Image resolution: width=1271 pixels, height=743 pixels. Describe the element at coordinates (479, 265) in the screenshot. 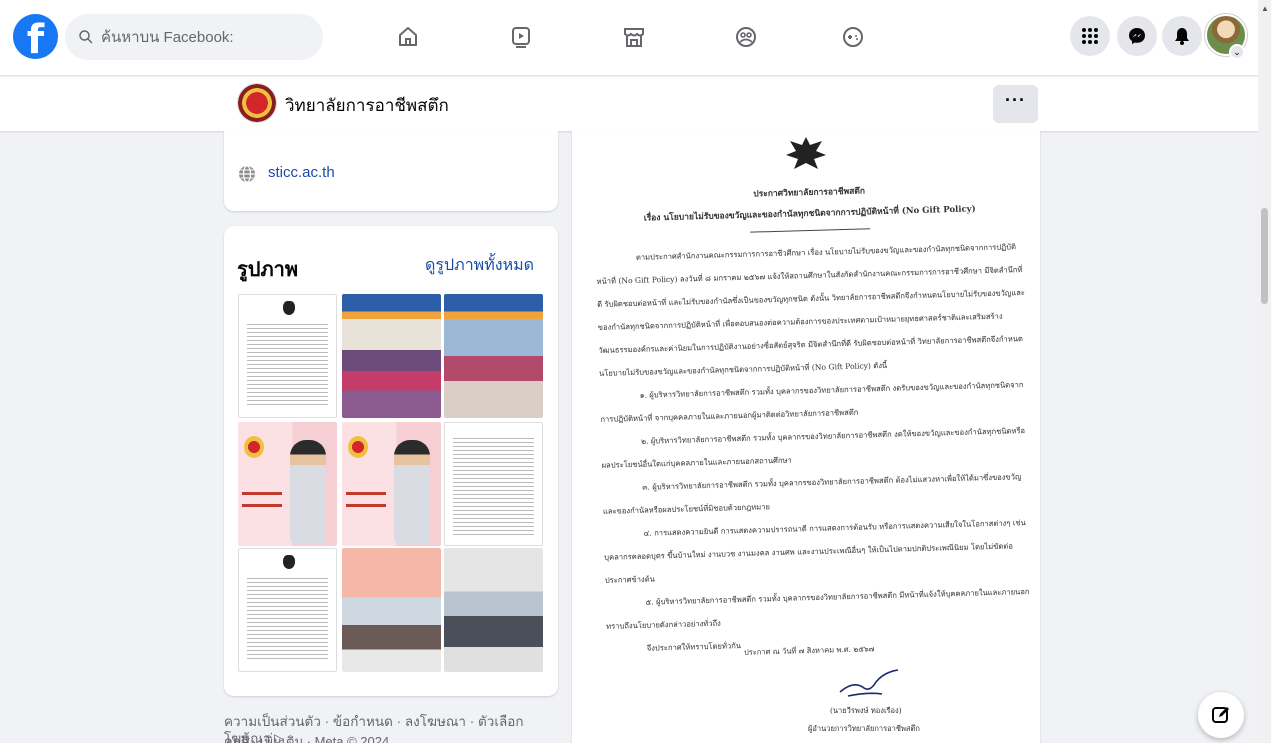

I see `see-all-photos-link: ดูรูปภาพทั้งหมด` at that location.